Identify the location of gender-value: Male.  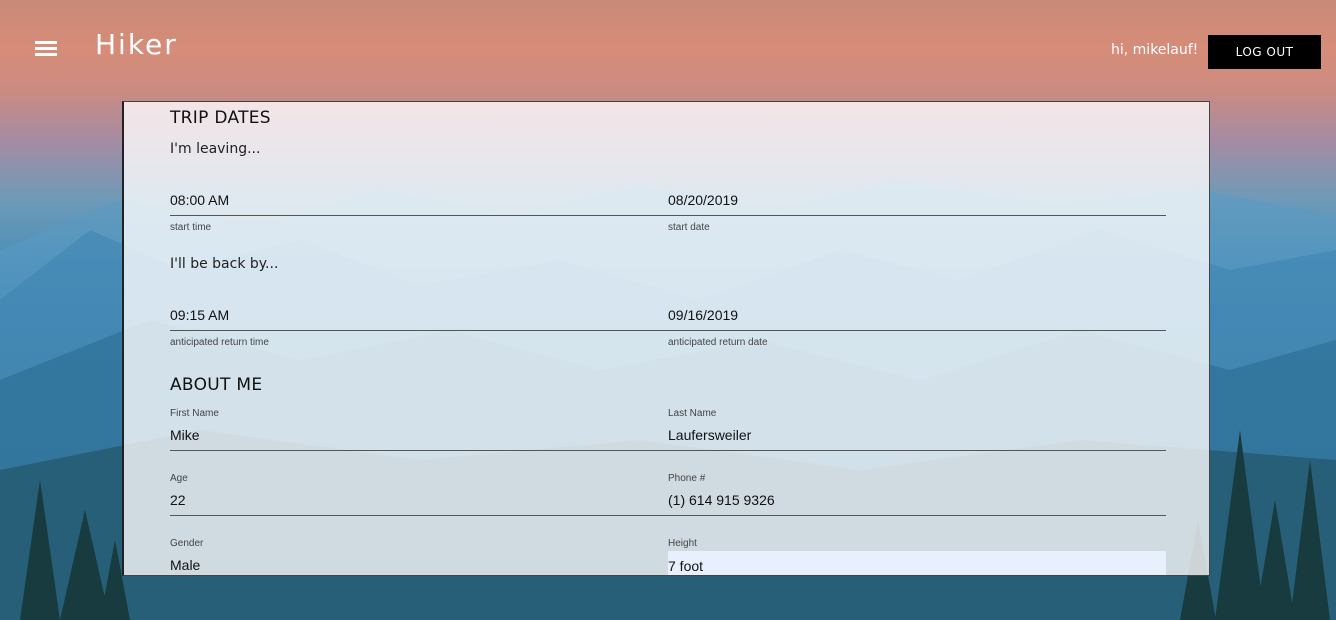
(185, 565).